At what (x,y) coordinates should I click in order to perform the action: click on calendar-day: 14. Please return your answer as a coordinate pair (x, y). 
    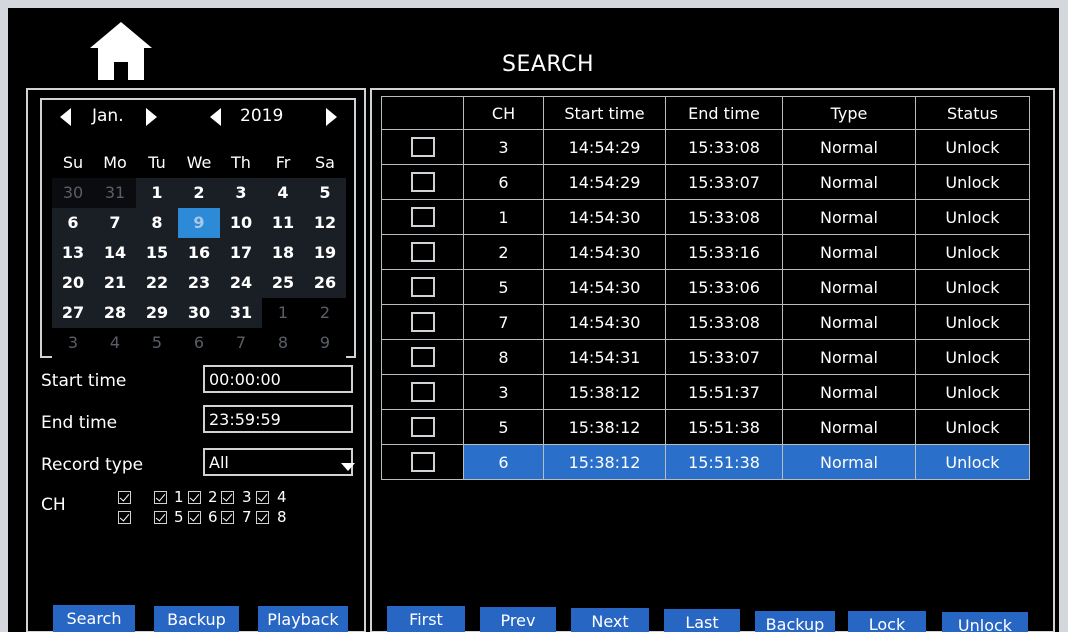
    Looking at the image, I should click on (115, 253).